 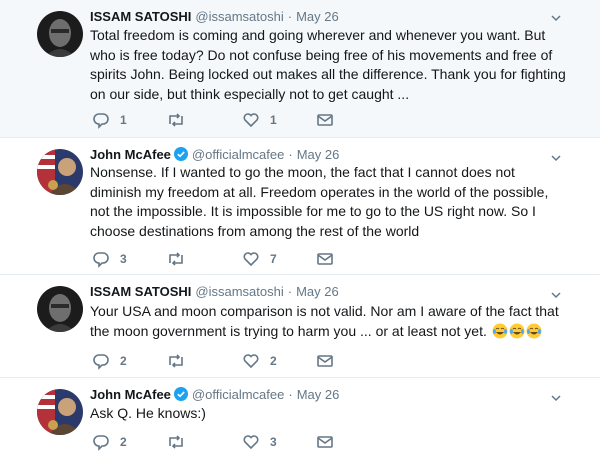 I want to click on like-button: 1, so click(x=259, y=120).